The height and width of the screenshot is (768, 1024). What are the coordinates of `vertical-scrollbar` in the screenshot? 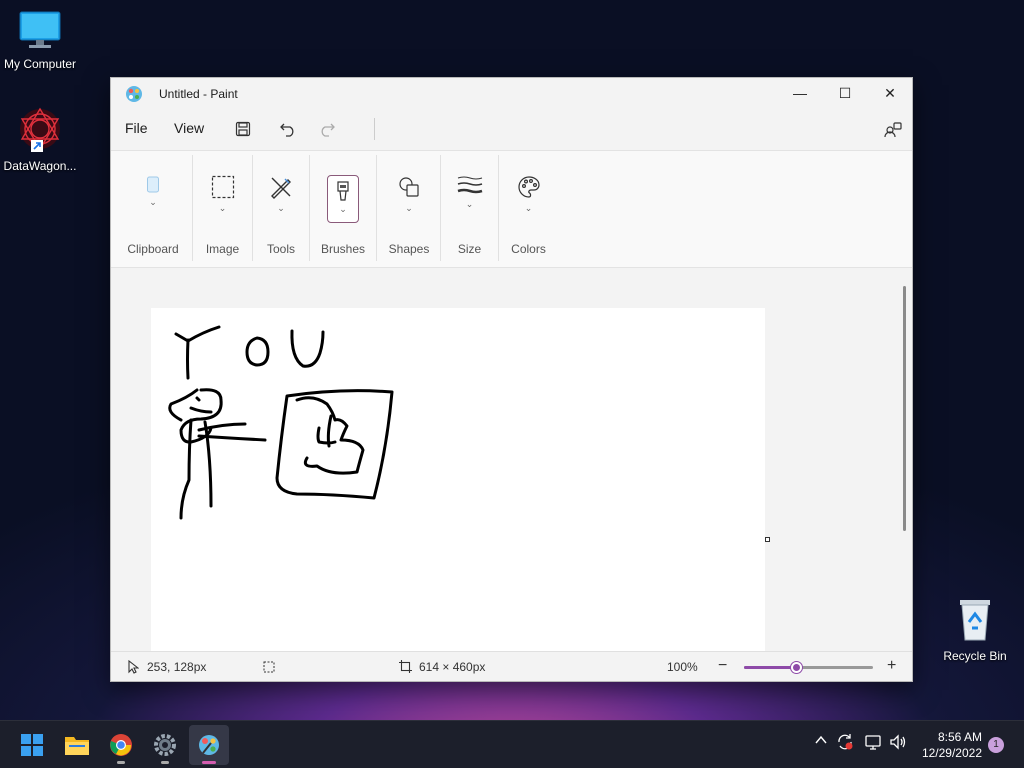 It's located at (904, 408).